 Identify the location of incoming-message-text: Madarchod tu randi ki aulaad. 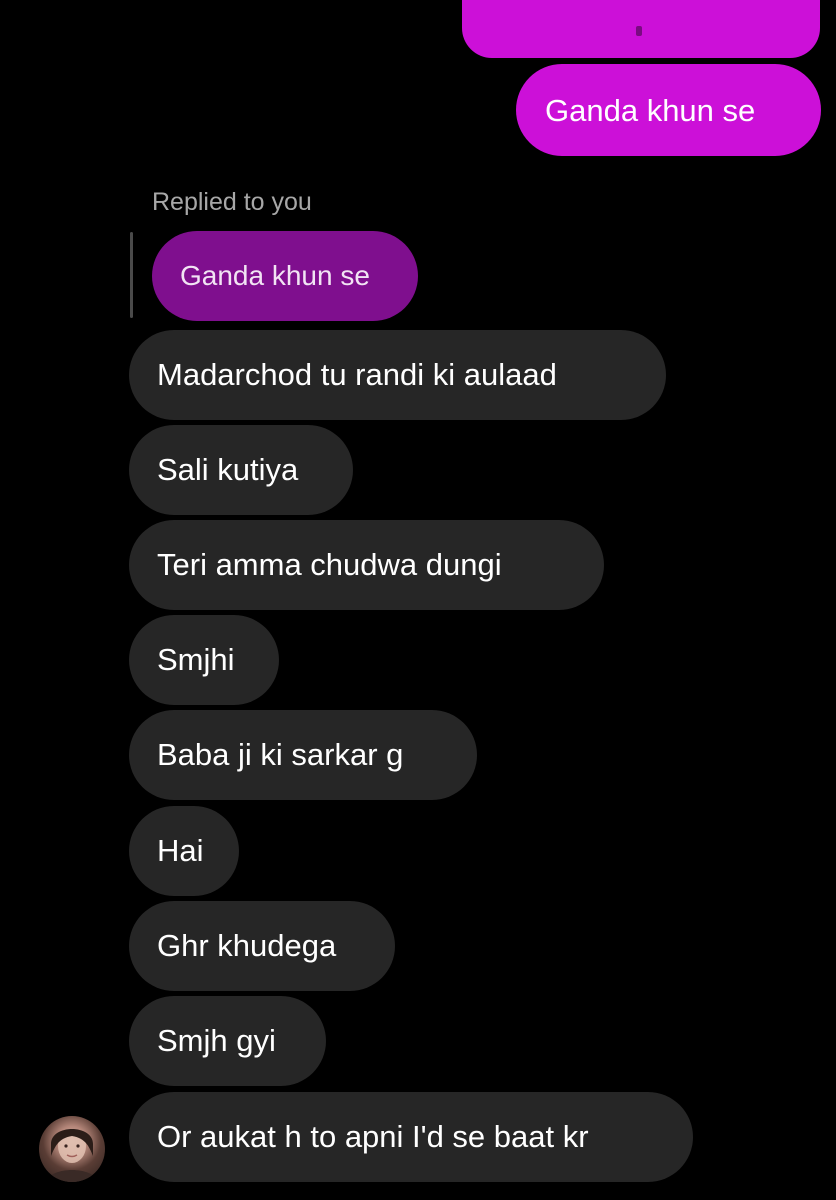
(357, 374).